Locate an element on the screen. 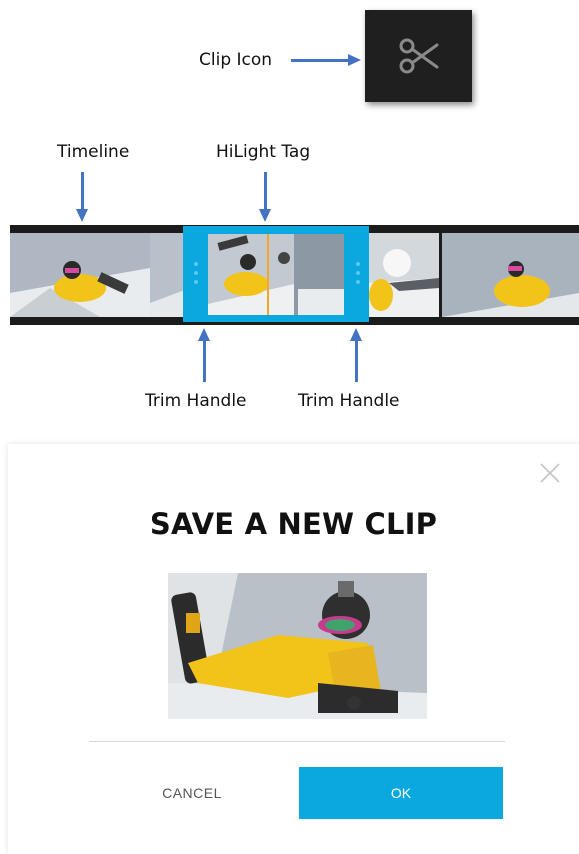  timeline-arrowhead is located at coordinates (82, 215).